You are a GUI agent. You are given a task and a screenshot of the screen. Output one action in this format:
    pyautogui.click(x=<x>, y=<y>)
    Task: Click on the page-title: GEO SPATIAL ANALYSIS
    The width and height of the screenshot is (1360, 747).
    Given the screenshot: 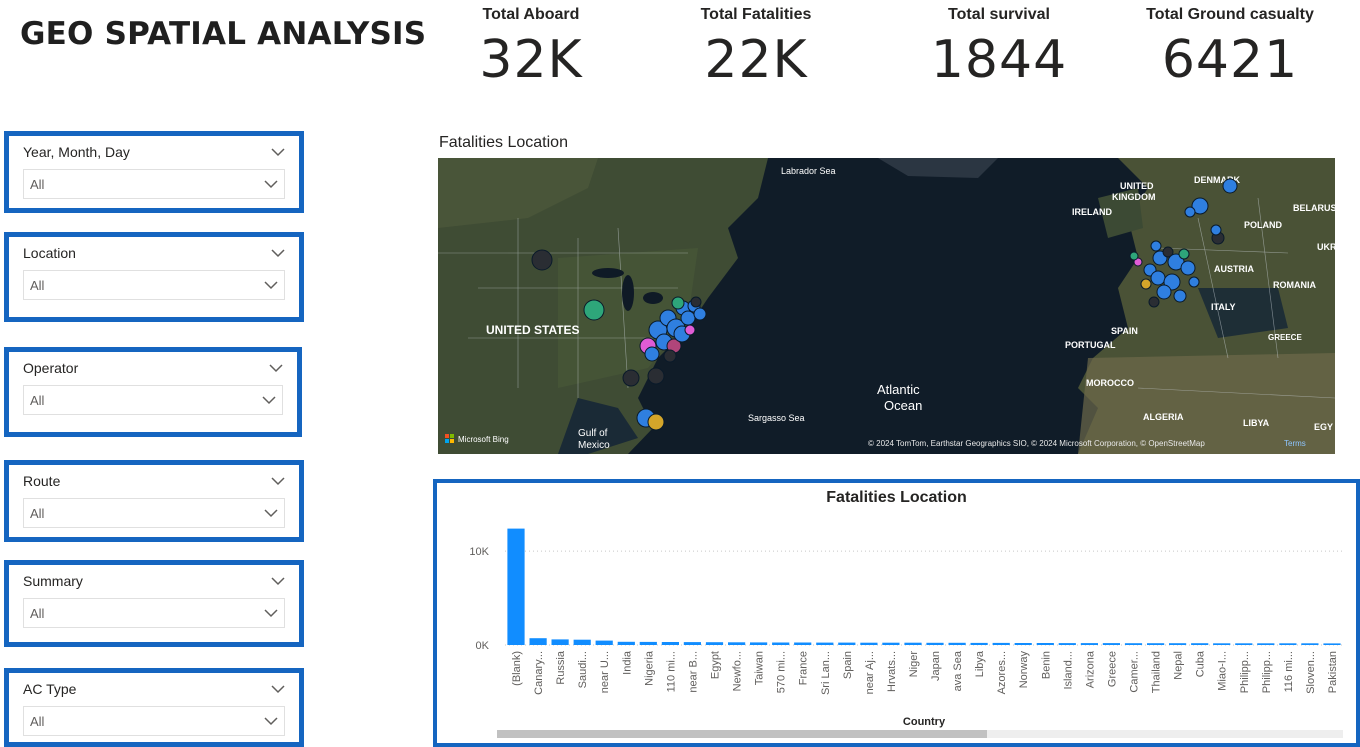 What is the action you would take?
    pyautogui.click(x=223, y=34)
    